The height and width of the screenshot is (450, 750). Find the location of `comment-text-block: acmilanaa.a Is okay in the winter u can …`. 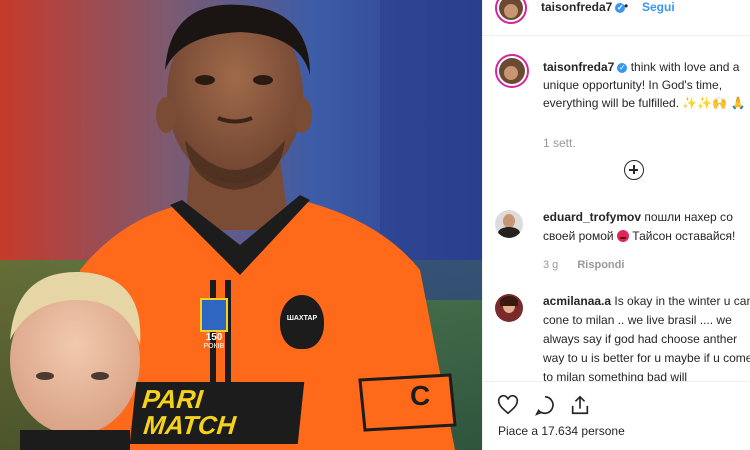

comment-text-block: acmilanaa.a Is okay in the winter u can … is located at coordinates (646, 339).